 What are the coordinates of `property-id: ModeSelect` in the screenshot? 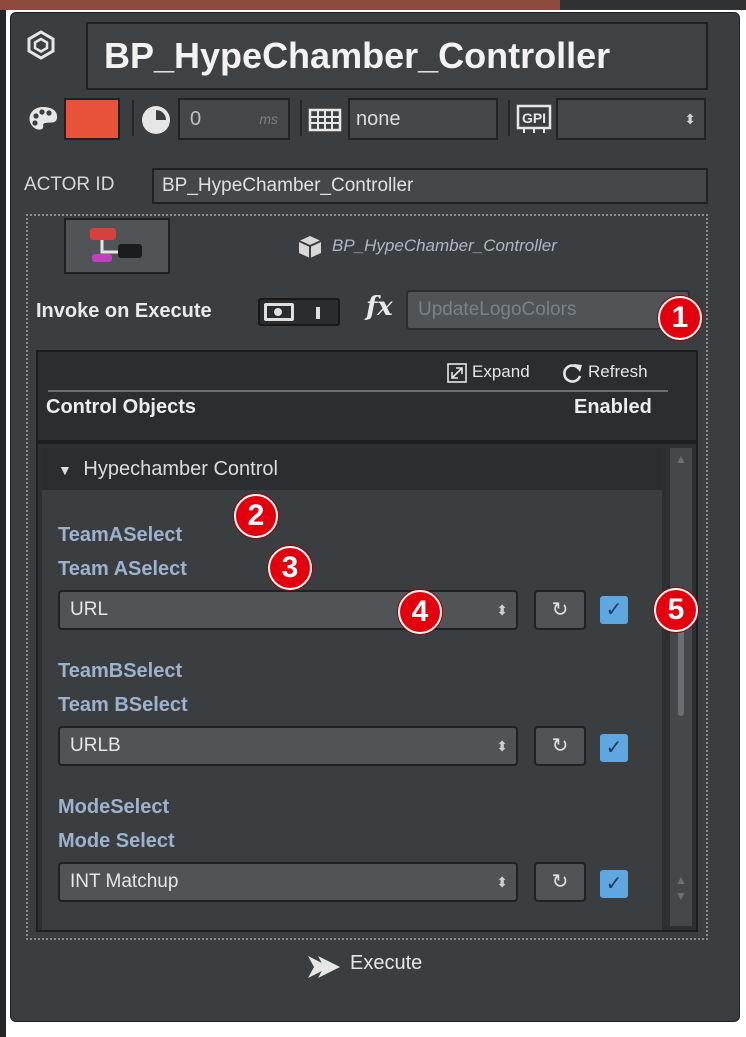 It's located at (114, 807).